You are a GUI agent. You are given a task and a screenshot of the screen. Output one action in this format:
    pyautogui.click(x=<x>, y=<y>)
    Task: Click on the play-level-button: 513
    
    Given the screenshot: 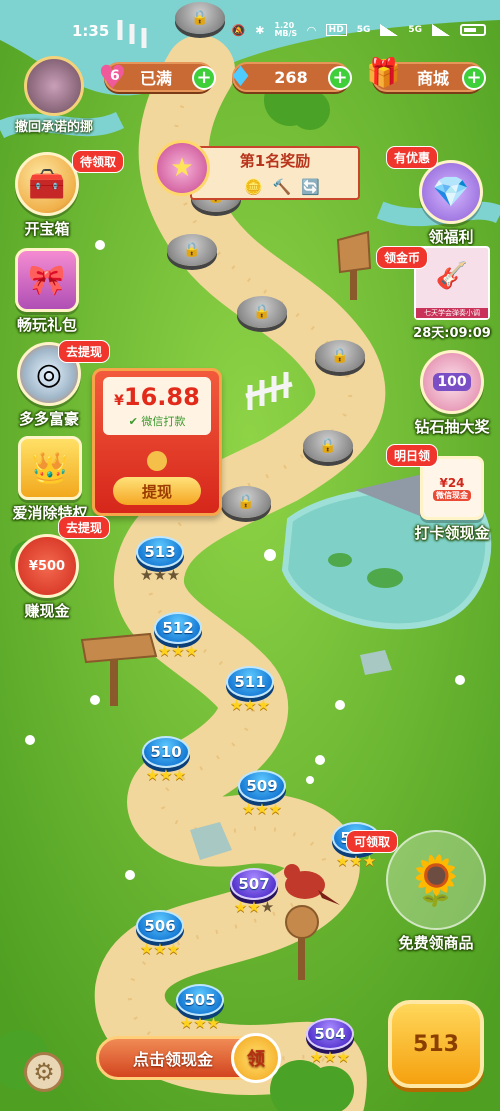 What is the action you would take?
    pyautogui.click(x=436, y=1044)
    